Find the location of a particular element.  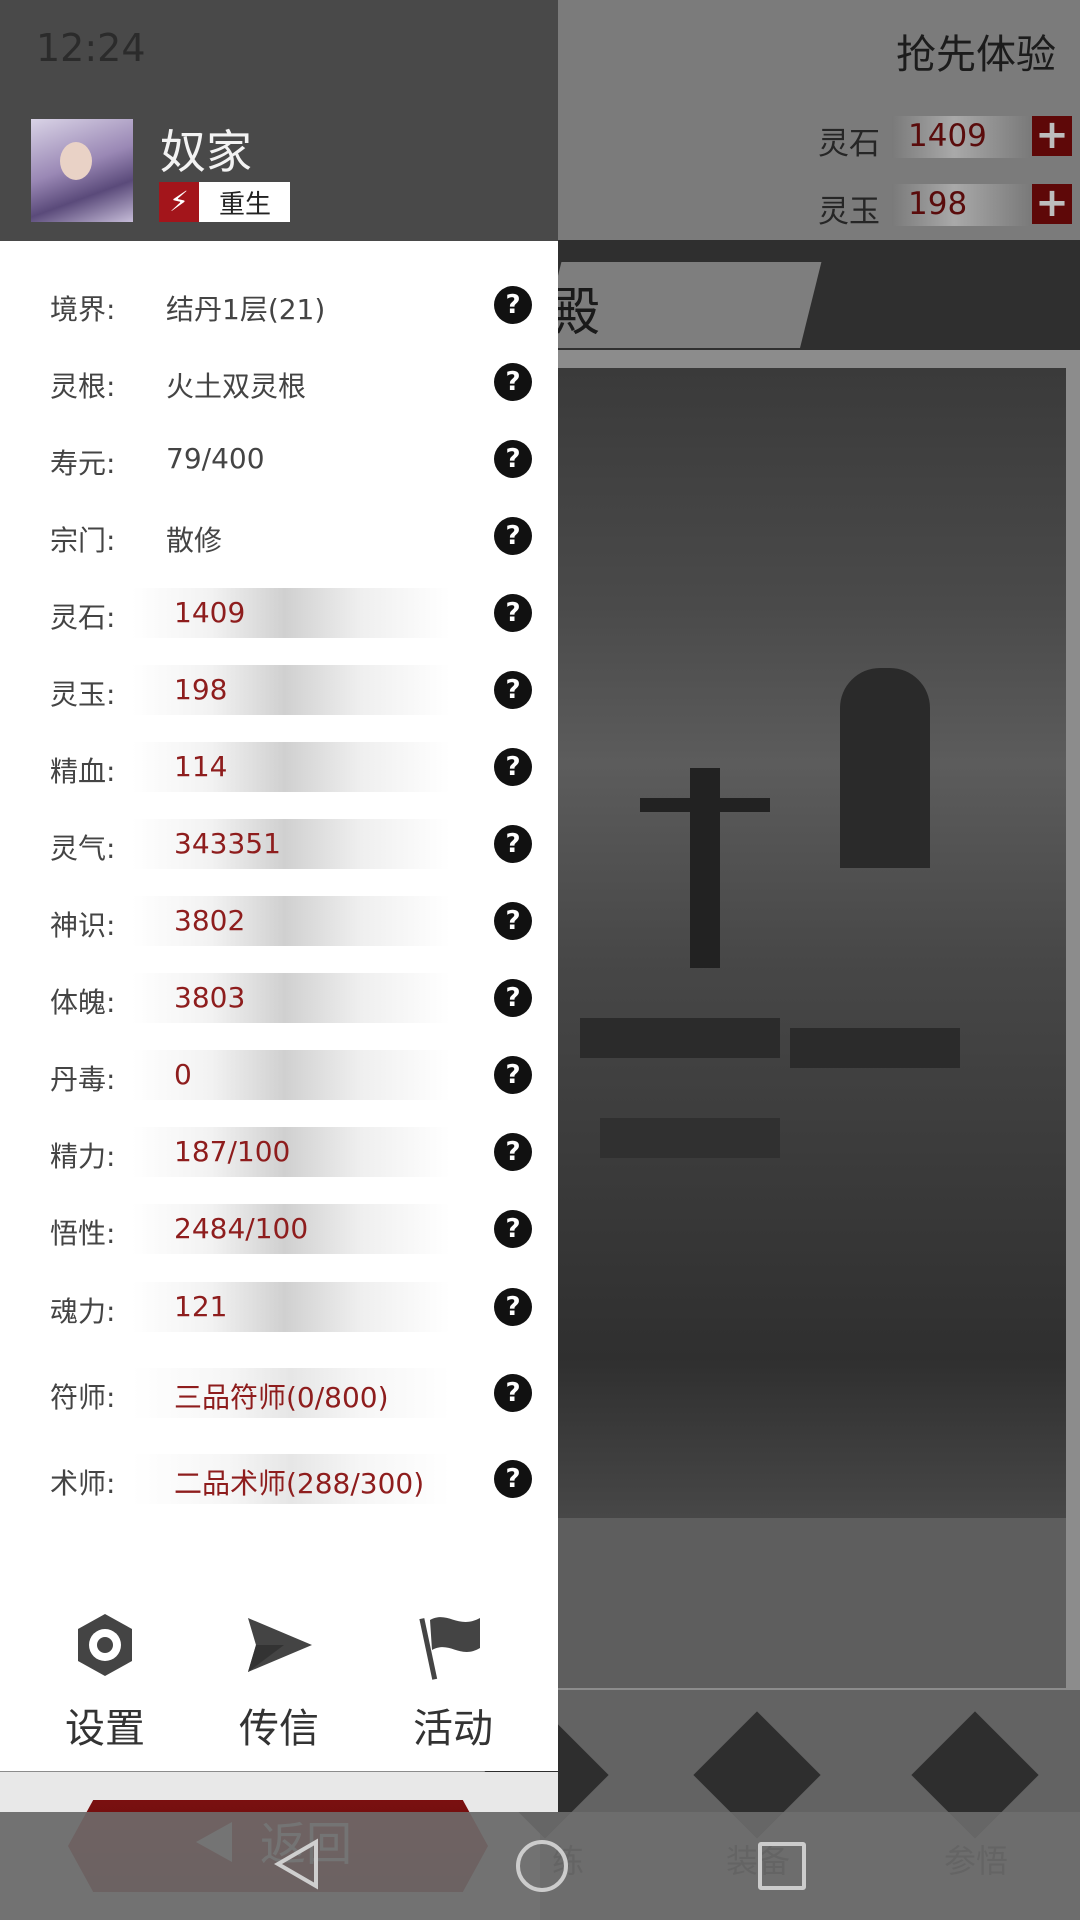

settings-label: 设置 is located at coordinates (105, 1729).